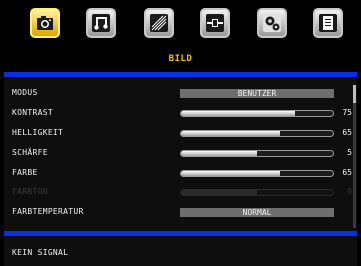  I want to click on menu-row-farbton: FARBTON 0, so click(182, 192).